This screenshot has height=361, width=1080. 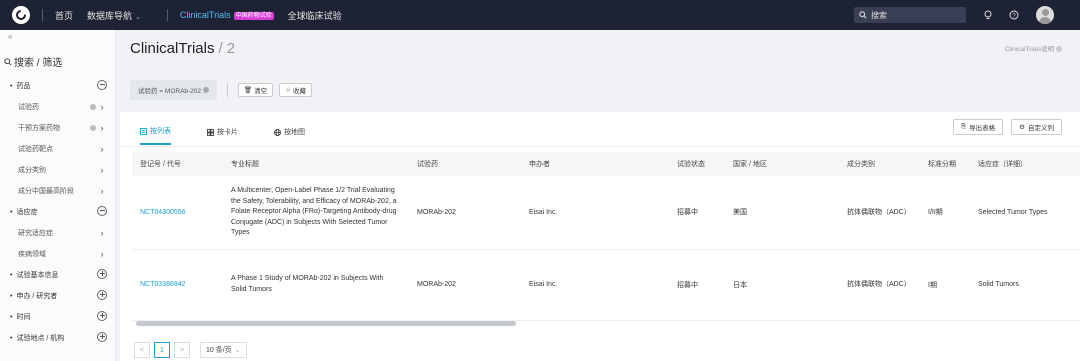 I want to click on nav-clinicaltrials-label: ClinicalTrials, so click(x=205, y=15).